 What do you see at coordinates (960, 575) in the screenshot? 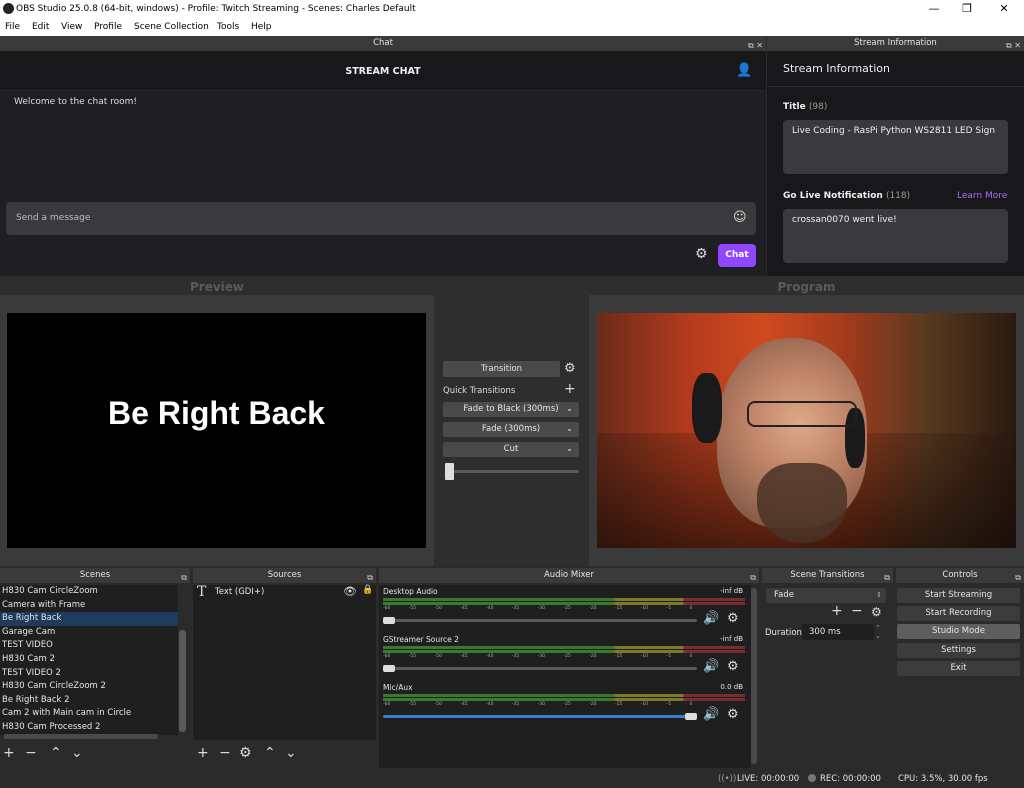
I see `controls-dock-header: Controls ⧉` at bounding box center [960, 575].